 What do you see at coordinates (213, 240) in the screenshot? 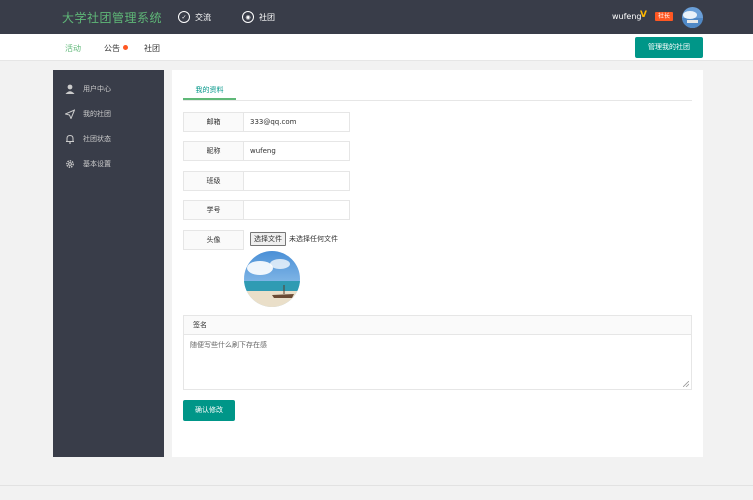
I see `avatar-label: 头像` at bounding box center [213, 240].